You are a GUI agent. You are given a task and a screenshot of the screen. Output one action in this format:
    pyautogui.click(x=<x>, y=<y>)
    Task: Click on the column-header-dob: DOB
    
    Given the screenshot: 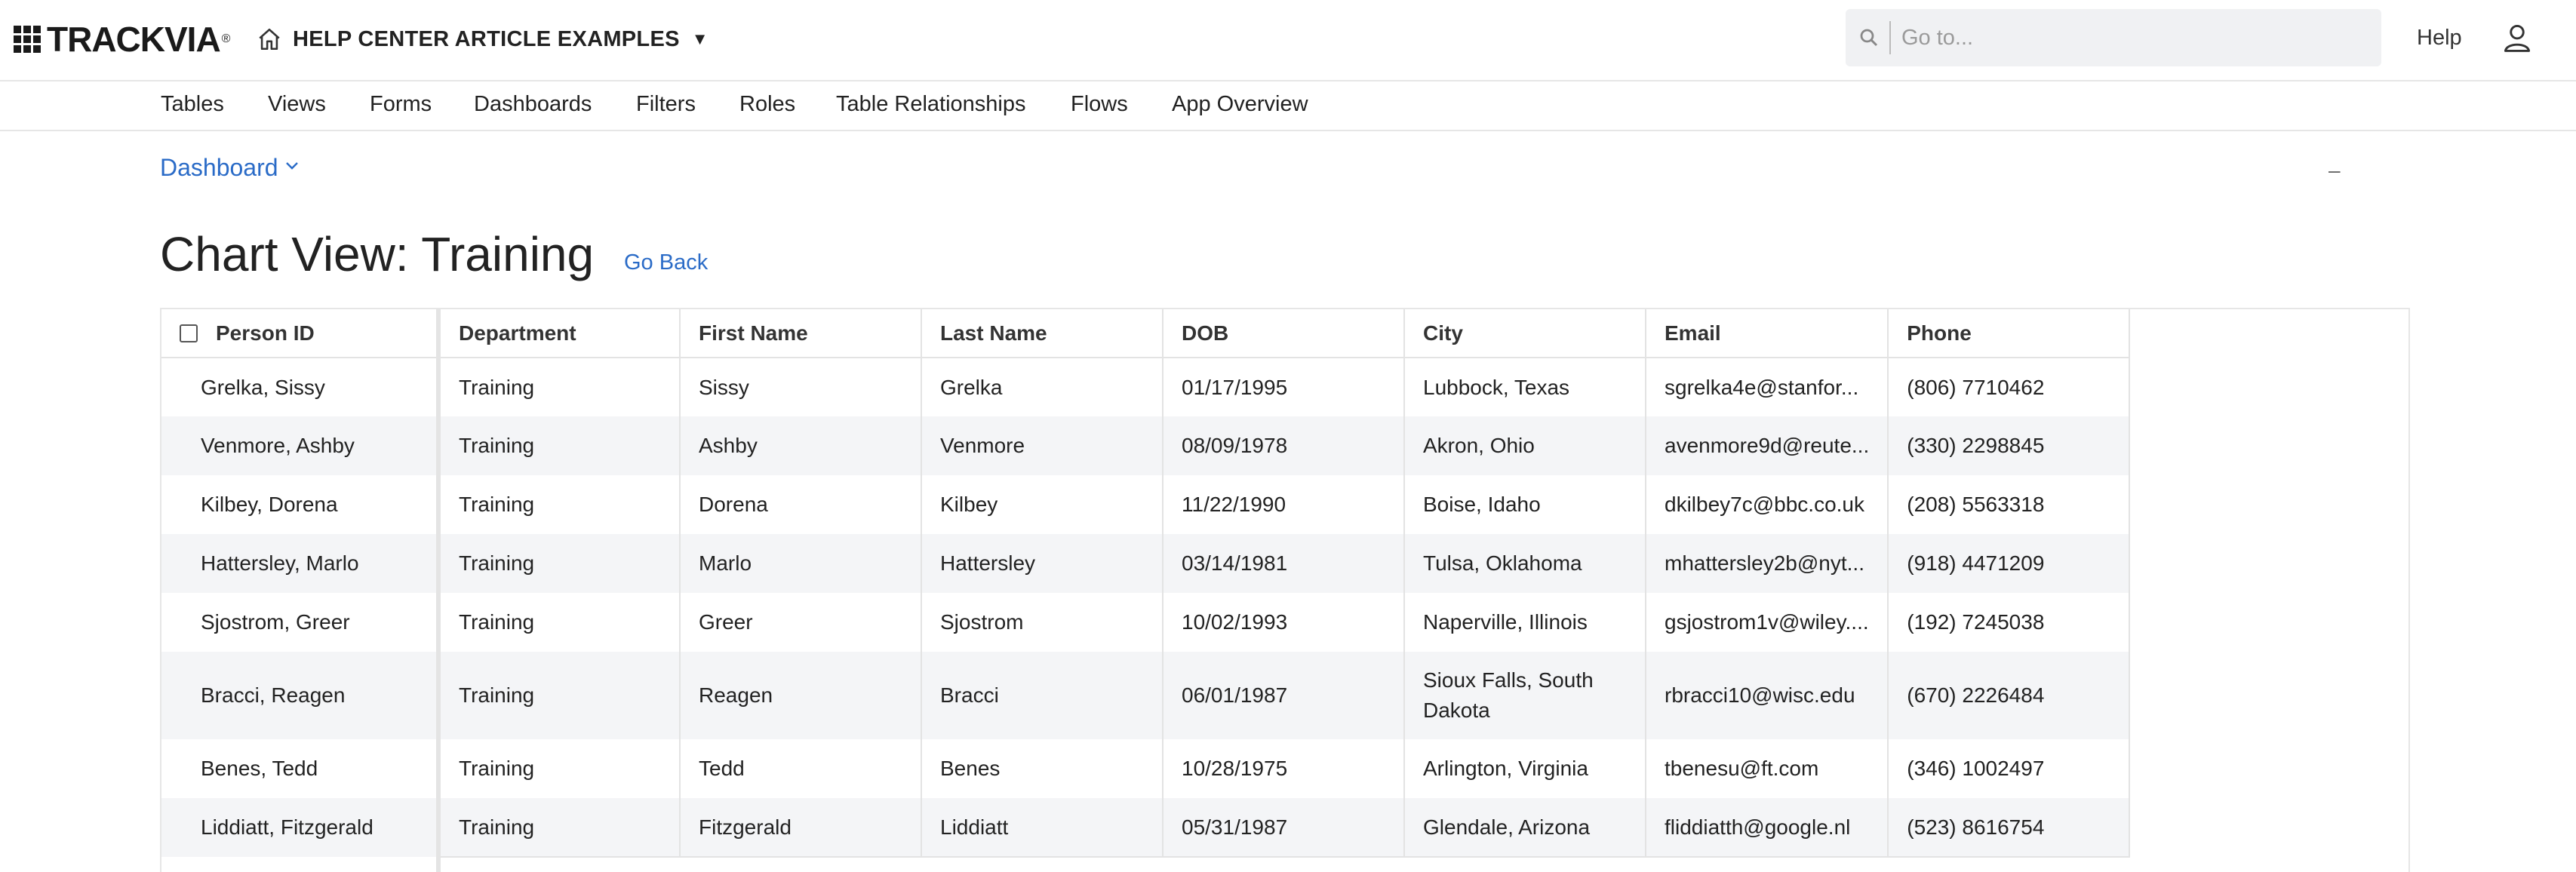 What is the action you would take?
    pyautogui.click(x=1284, y=333)
    